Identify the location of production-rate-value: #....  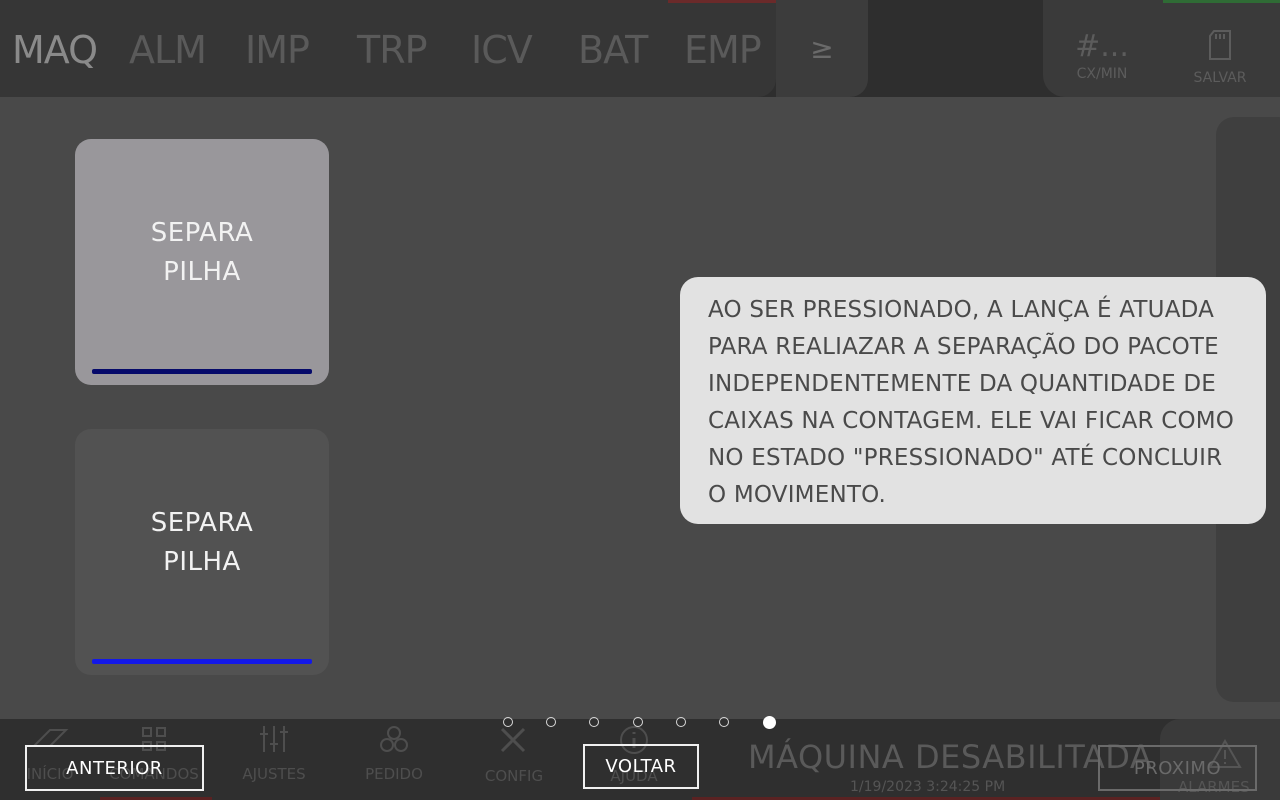
(1102, 46).